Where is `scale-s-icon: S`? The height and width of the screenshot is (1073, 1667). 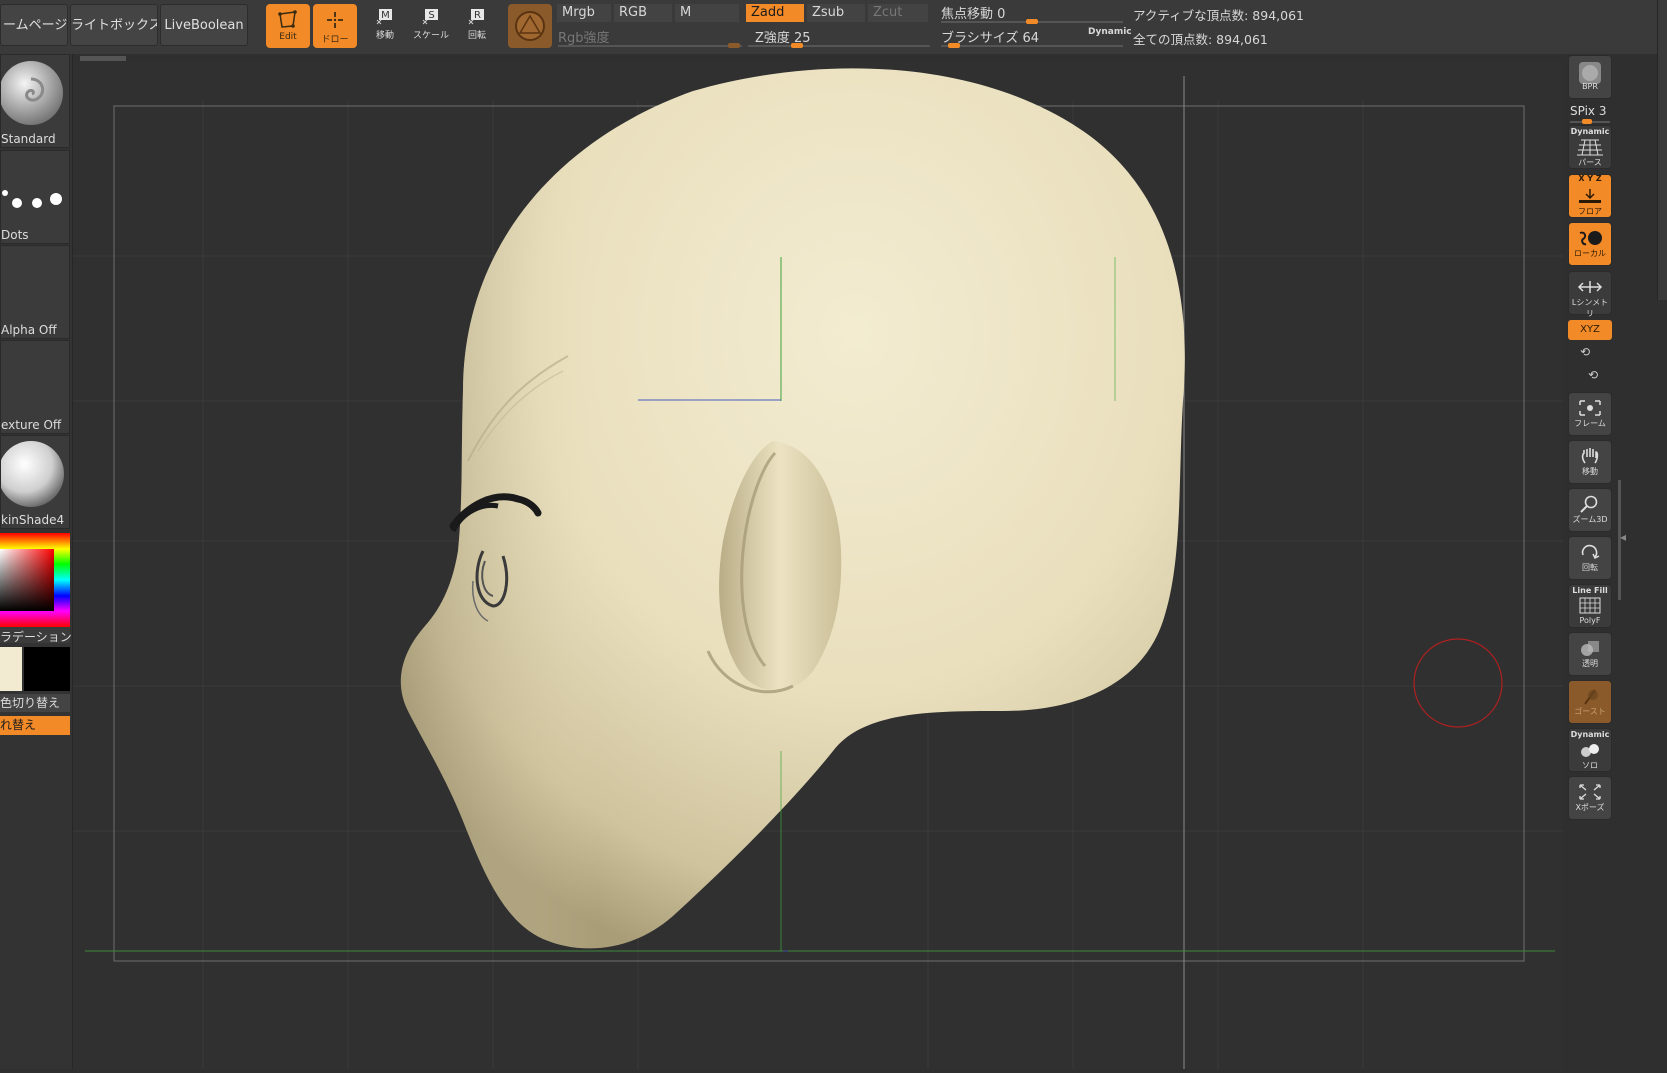
scale-s-icon: S is located at coordinates (430, 17).